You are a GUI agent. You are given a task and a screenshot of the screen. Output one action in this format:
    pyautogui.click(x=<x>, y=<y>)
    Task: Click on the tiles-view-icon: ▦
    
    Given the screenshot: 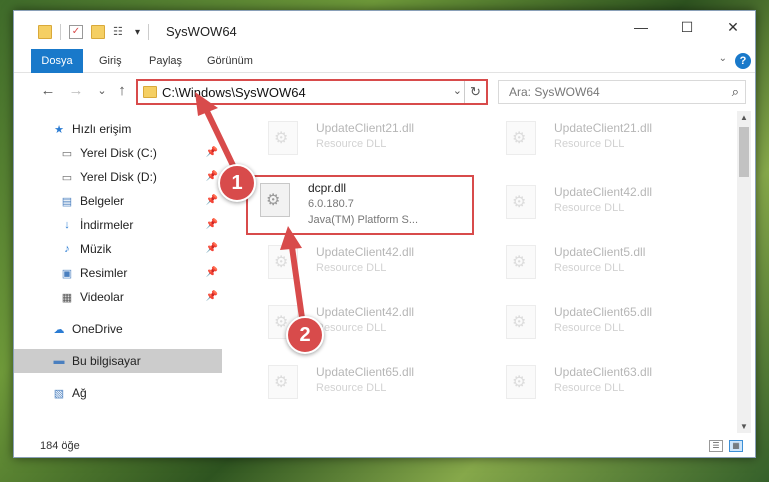 What is the action you would take?
    pyautogui.click(x=736, y=446)
    